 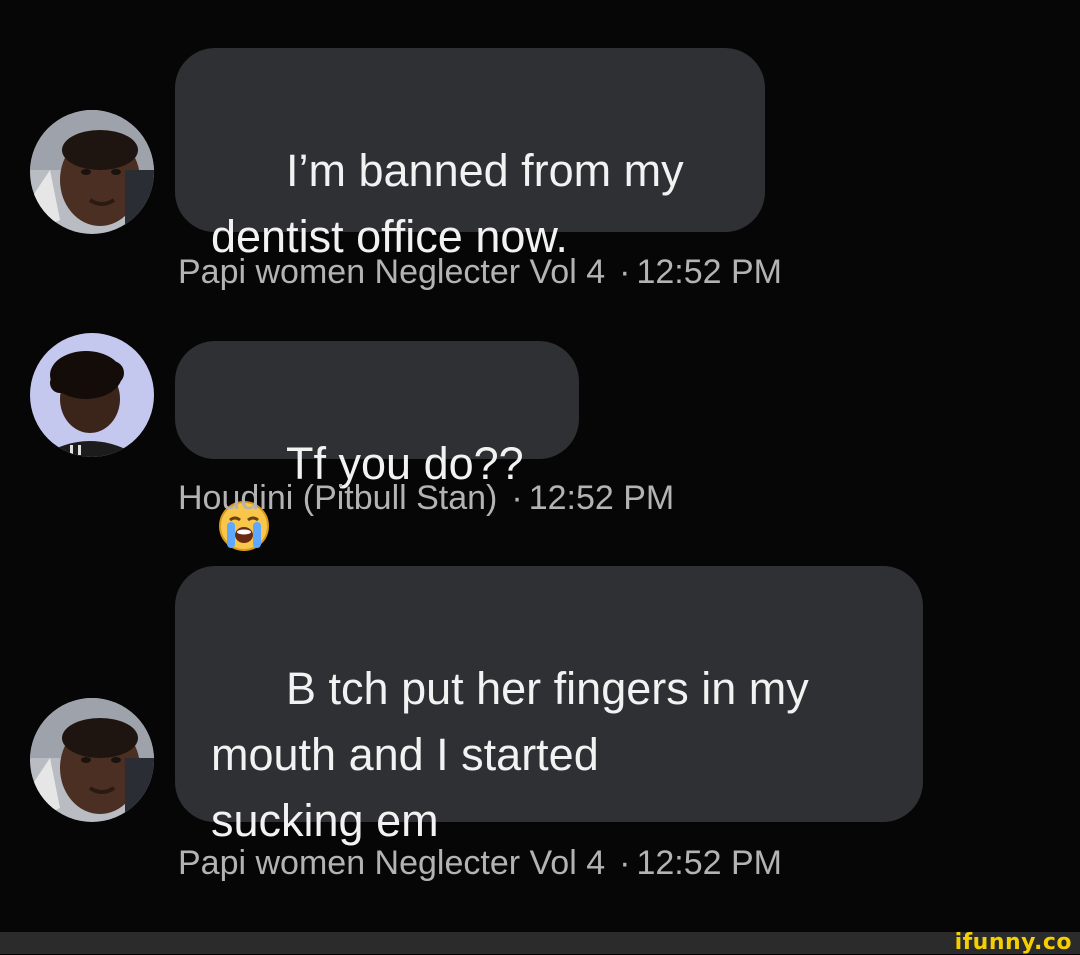 I want to click on message-bubble: Tf you do??, so click(x=377, y=446).